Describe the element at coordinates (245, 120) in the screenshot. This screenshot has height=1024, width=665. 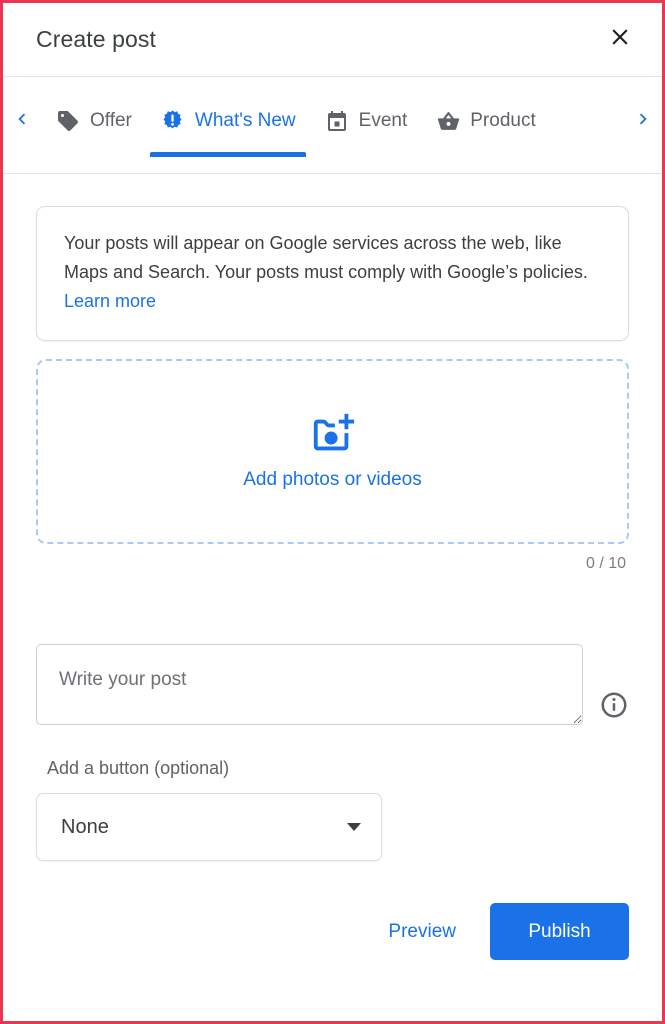
I see `tab-label: What's New` at that location.